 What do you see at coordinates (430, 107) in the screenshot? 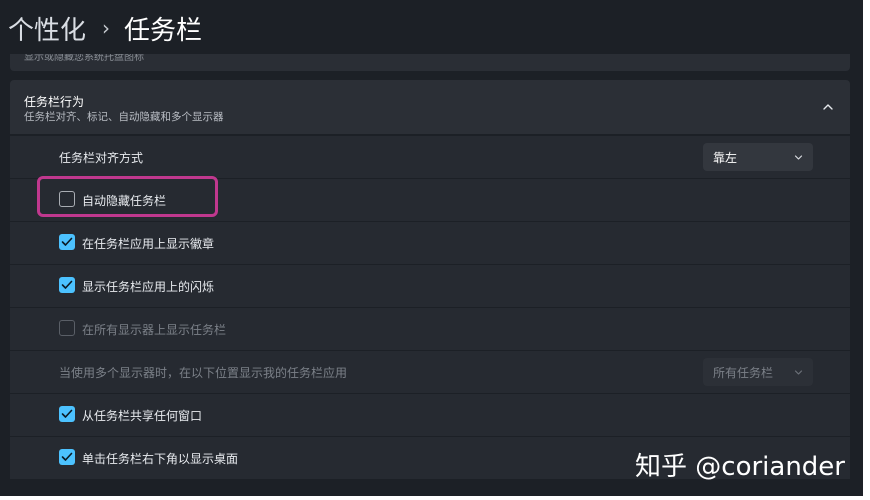
I see `taskbar-behaviors-header: 任务栏行为 任务栏对齐、标记、自动隐藏和多个显示器` at bounding box center [430, 107].